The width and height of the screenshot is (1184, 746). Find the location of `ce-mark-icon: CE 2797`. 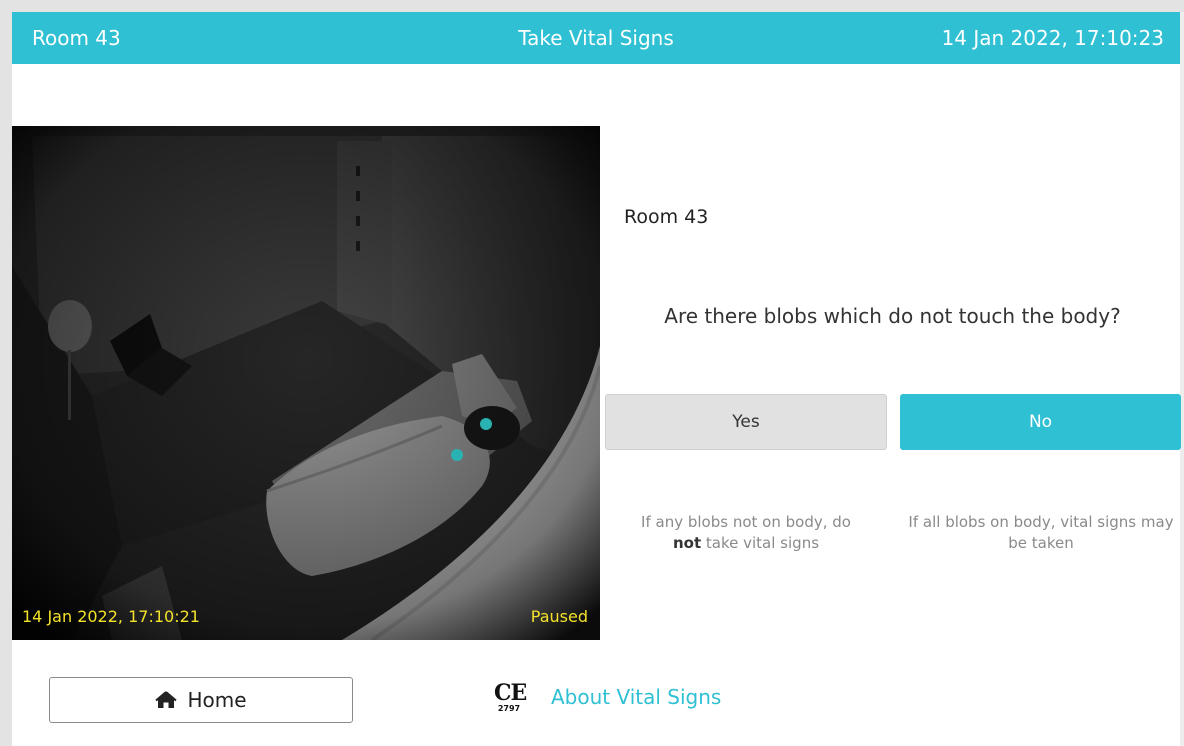

ce-mark-icon: CE 2797 is located at coordinates (510, 696).